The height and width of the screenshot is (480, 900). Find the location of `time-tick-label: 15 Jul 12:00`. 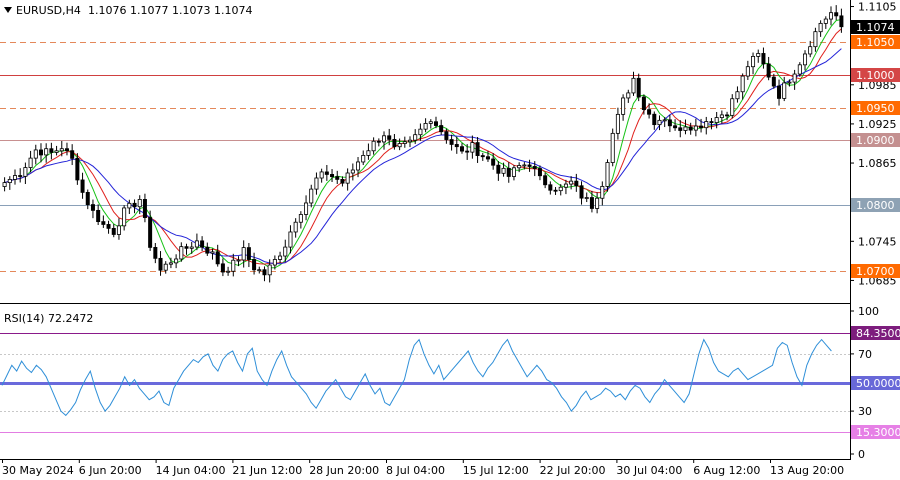

time-tick-label: 15 Jul 12:00 is located at coordinates (496, 470).